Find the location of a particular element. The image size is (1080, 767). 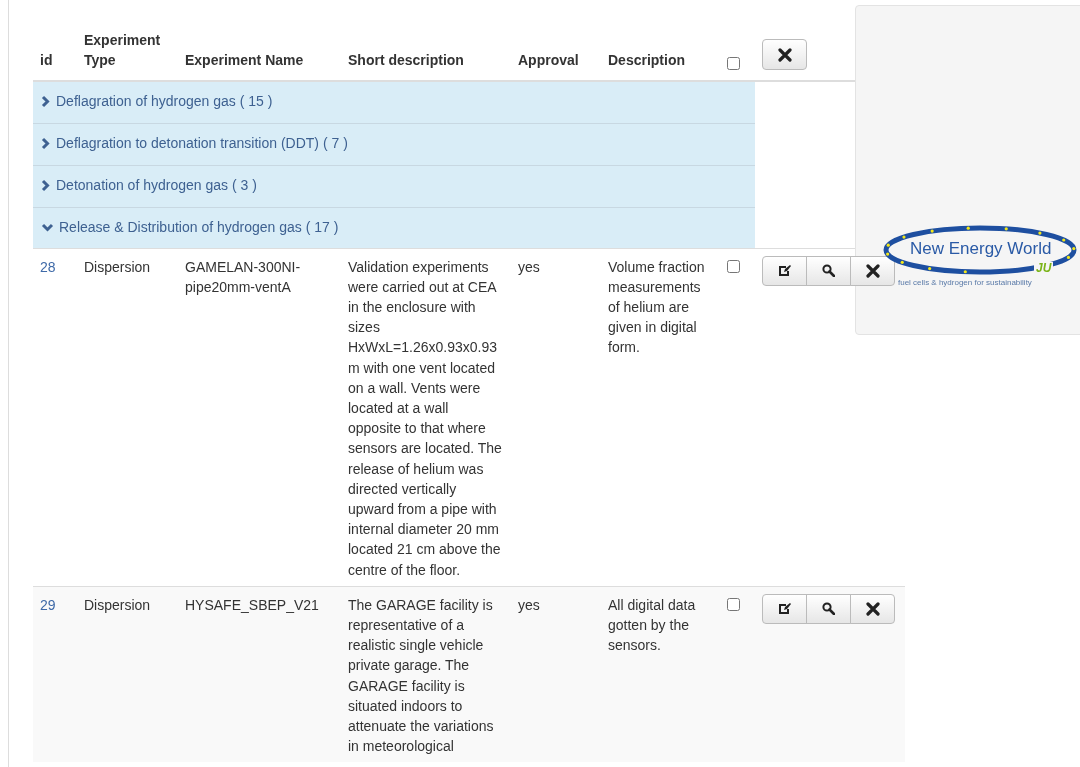

group-row: Release & Distribution of hydrogen gas ( 17 ) is located at coordinates (394, 227).